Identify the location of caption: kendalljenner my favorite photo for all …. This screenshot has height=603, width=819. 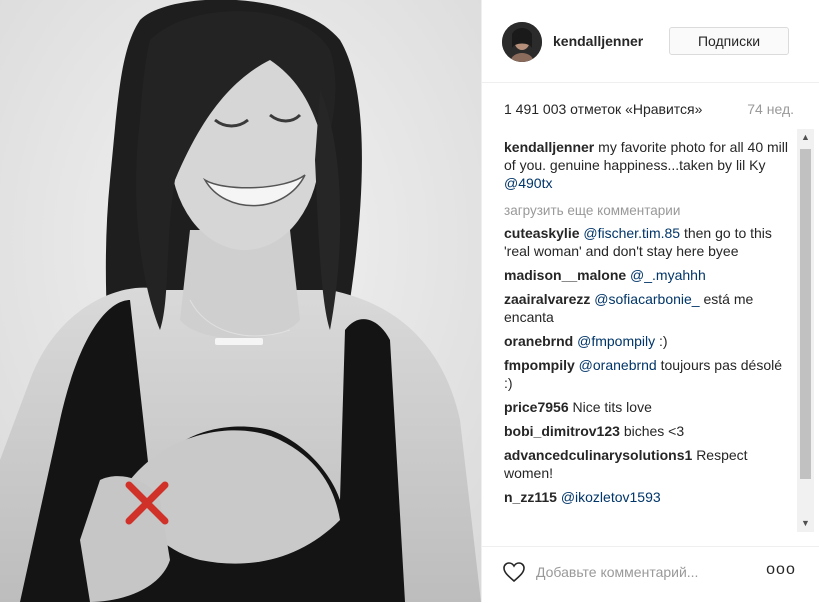
(648, 165).